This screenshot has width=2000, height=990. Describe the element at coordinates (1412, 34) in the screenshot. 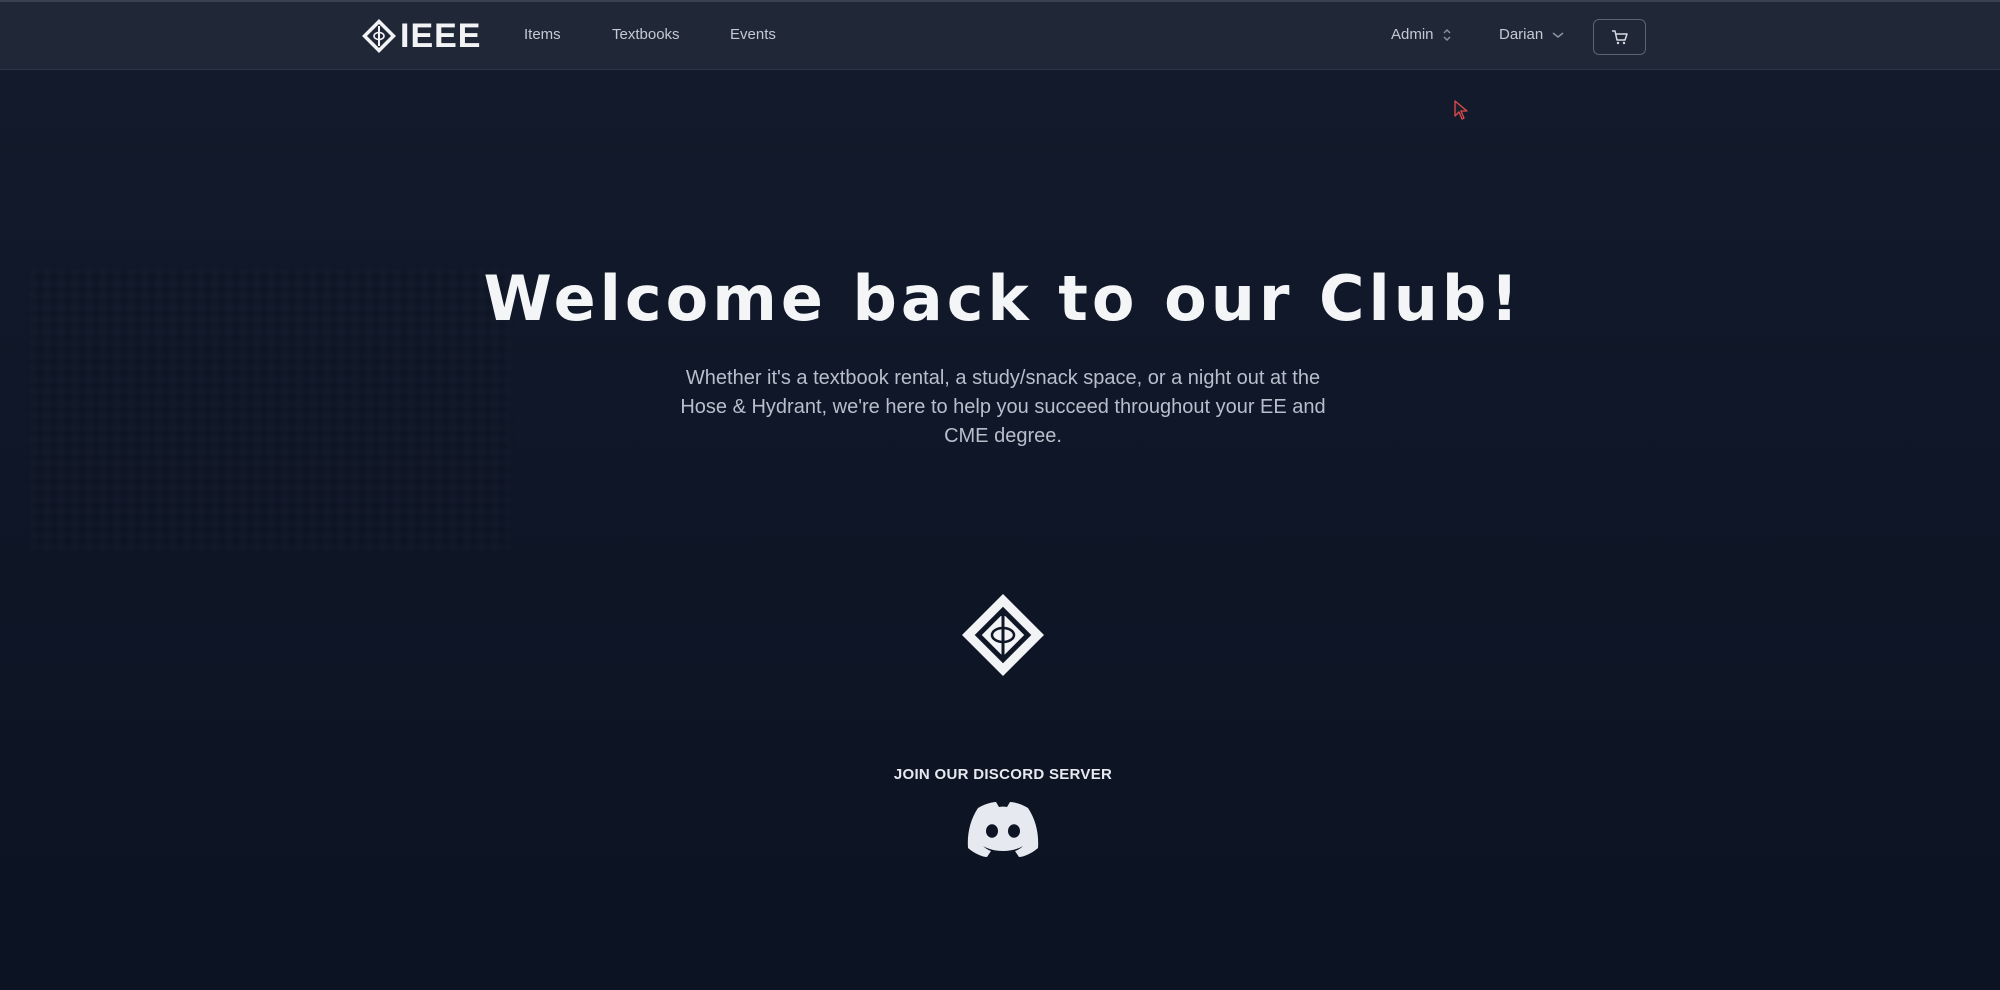

I see `admin-menu-label: Admin` at that location.